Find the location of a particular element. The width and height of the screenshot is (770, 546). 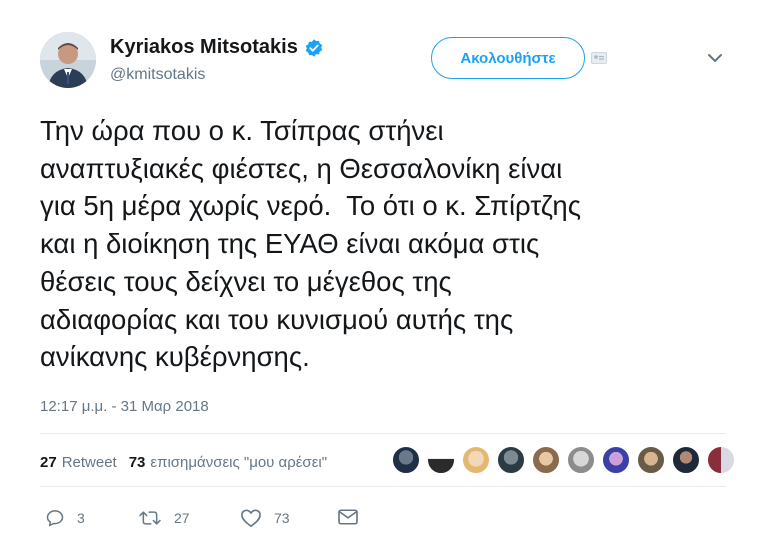

retweet-count: 27 is located at coordinates (182, 518).